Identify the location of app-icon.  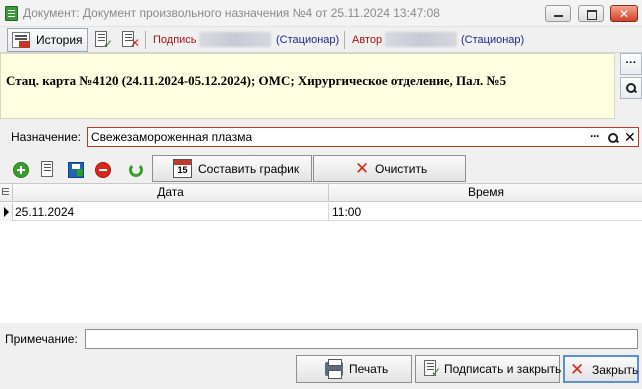
(11, 13).